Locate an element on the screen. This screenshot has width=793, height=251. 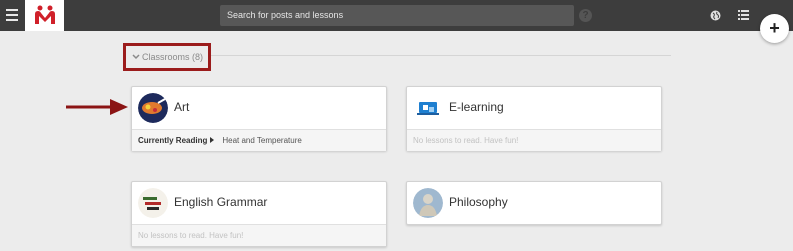
card-title: Art is located at coordinates (181, 107).